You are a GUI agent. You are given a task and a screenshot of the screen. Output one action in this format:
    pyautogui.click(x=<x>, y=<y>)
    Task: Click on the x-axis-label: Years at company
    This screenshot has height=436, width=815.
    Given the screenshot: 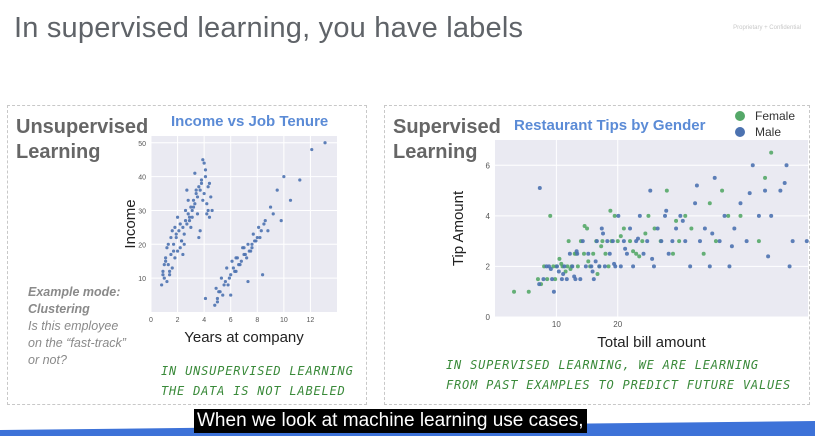 What is the action you would take?
    pyautogui.click(x=244, y=337)
    